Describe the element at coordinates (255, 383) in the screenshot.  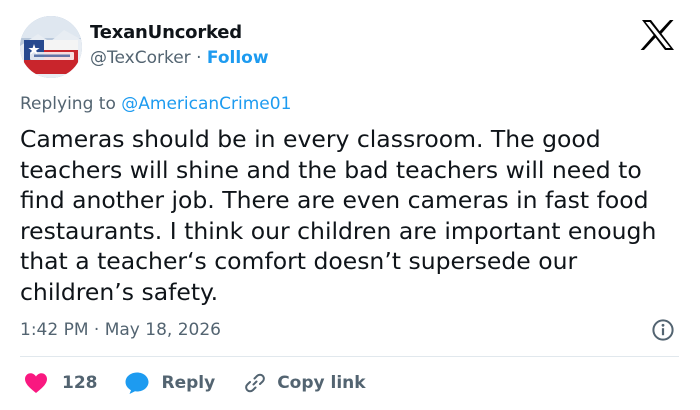
I see `link-icon` at that location.